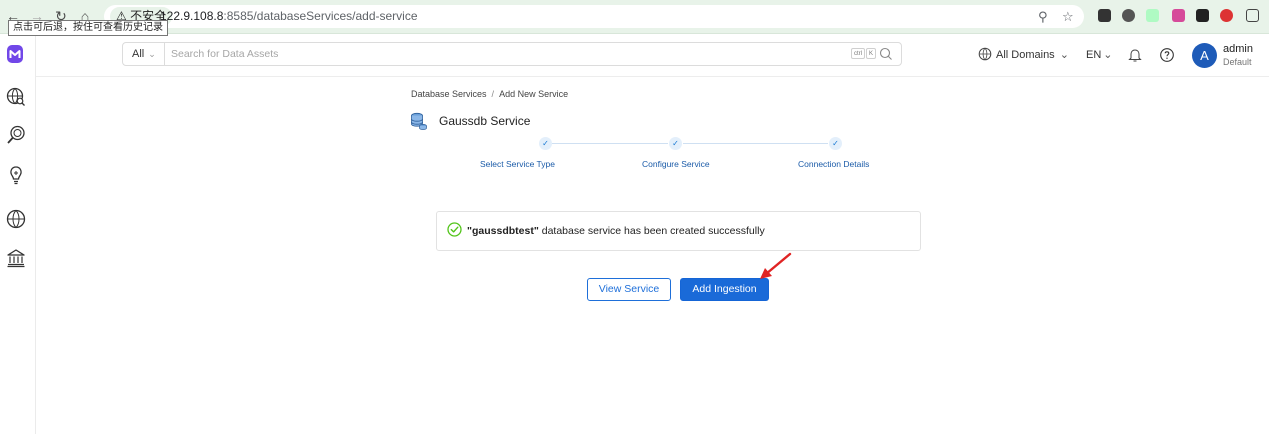  Describe the element at coordinates (1237, 62) in the screenshot. I see `user-role: Default` at that location.